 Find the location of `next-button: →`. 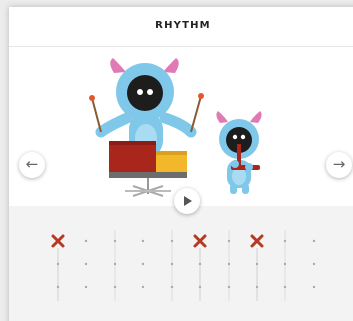

next-button: → is located at coordinates (339, 165).